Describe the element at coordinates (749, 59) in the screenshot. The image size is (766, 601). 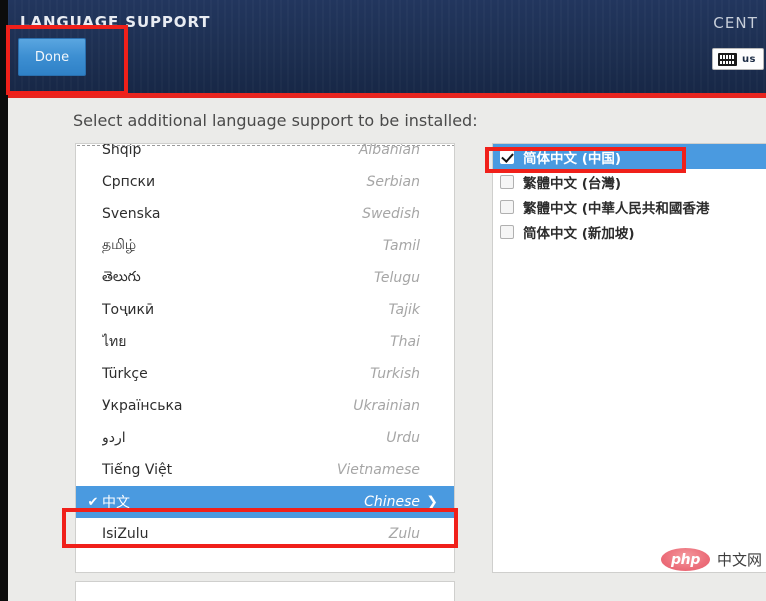
I see `keyboard-layout-label: us` at that location.